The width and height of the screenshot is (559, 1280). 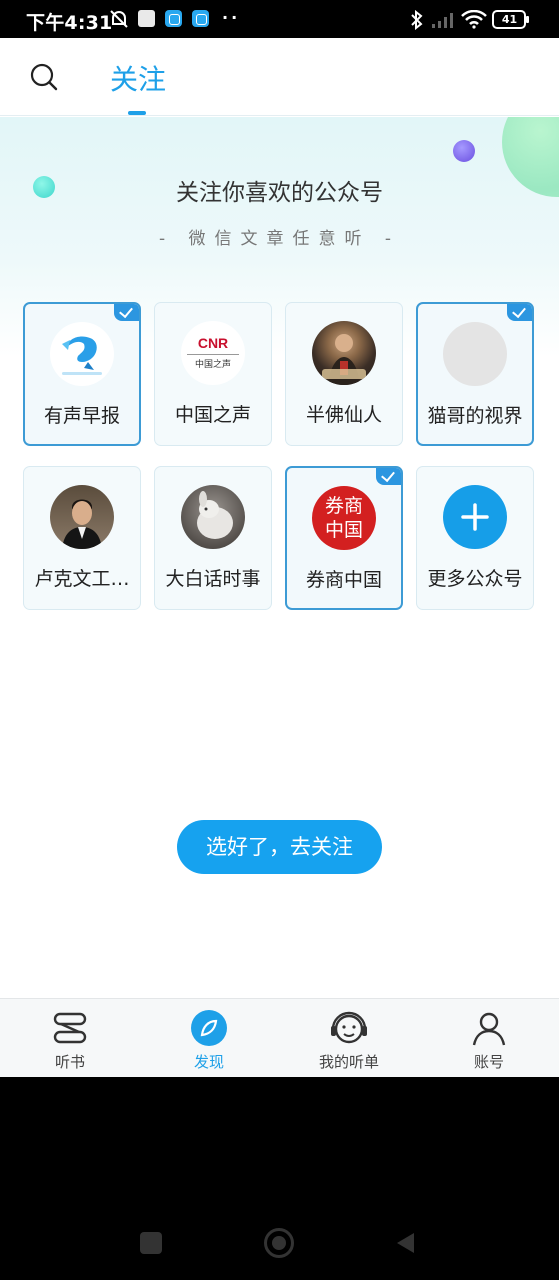 I want to click on animal-photo-avatar, so click(x=213, y=517).